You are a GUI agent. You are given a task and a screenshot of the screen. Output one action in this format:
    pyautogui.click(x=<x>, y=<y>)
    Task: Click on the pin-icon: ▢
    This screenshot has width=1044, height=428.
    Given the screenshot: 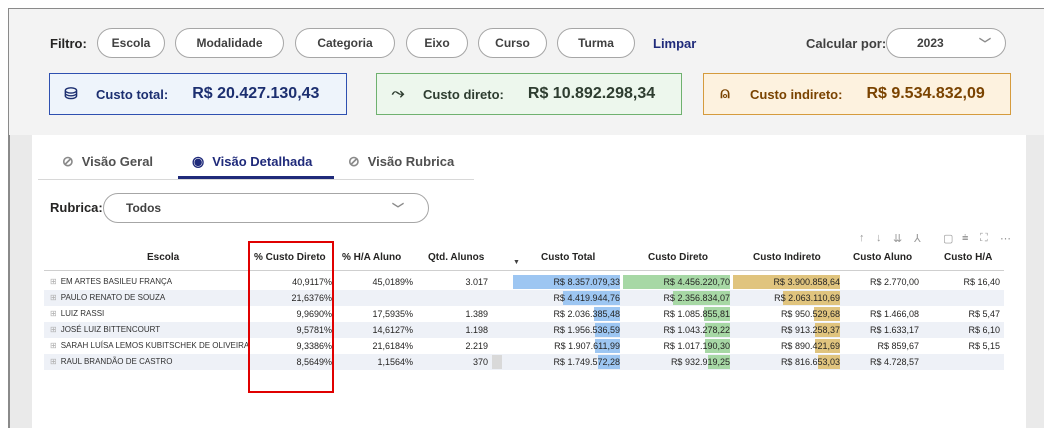 What is the action you would take?
    pyautogui.click(x=948, y=238)
    